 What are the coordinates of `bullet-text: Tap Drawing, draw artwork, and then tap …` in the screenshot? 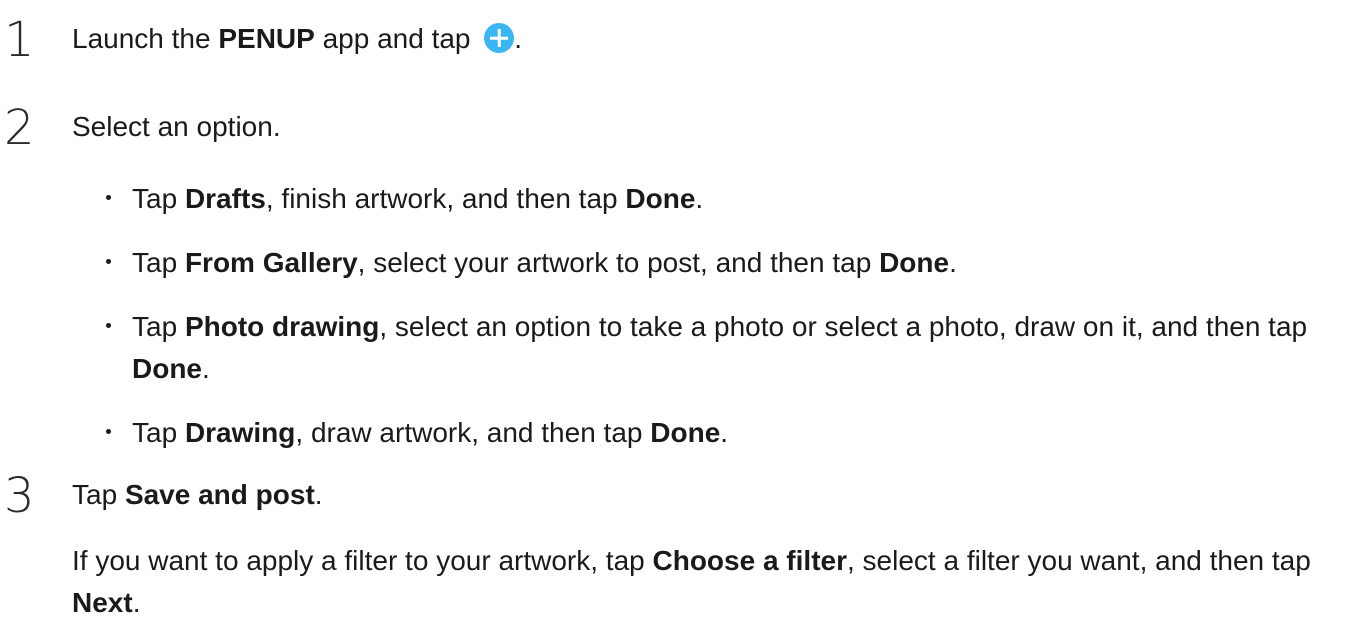 It's located at (430, 432).